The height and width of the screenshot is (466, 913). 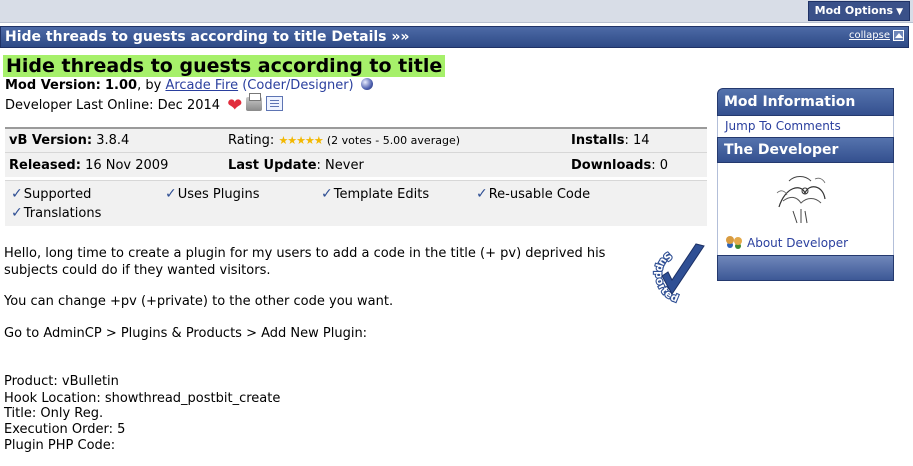 What do you see at coordinates (201, 85) in the screenshot?
I see `author-link: Arcade Fire` at bounding box center [201, 85].